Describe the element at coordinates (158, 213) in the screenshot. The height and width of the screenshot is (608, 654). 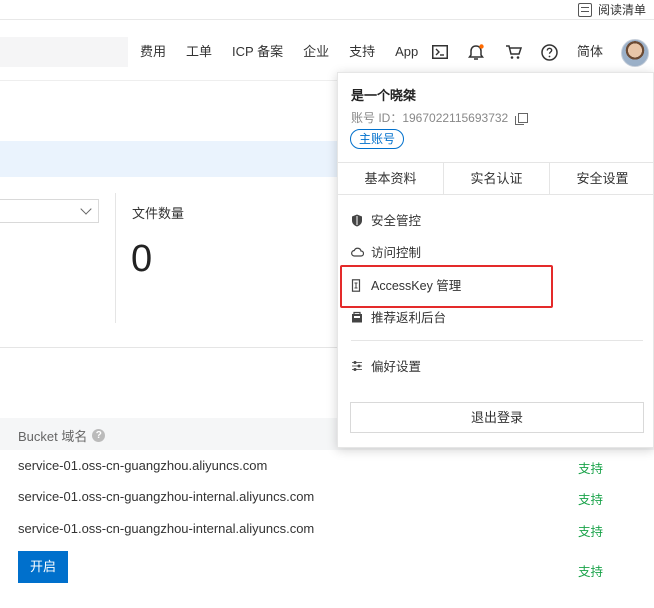
I see `file-count-label: 文件数量` at that location.